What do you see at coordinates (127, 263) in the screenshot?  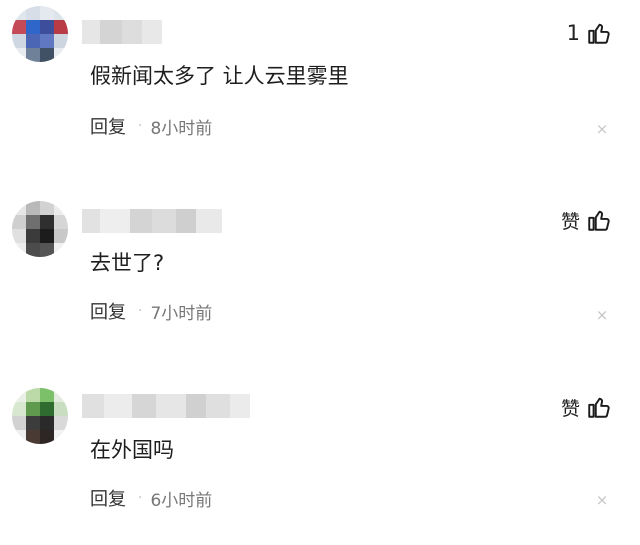 I see `comment-text: 去世了?` at bounding box center [127, 263].